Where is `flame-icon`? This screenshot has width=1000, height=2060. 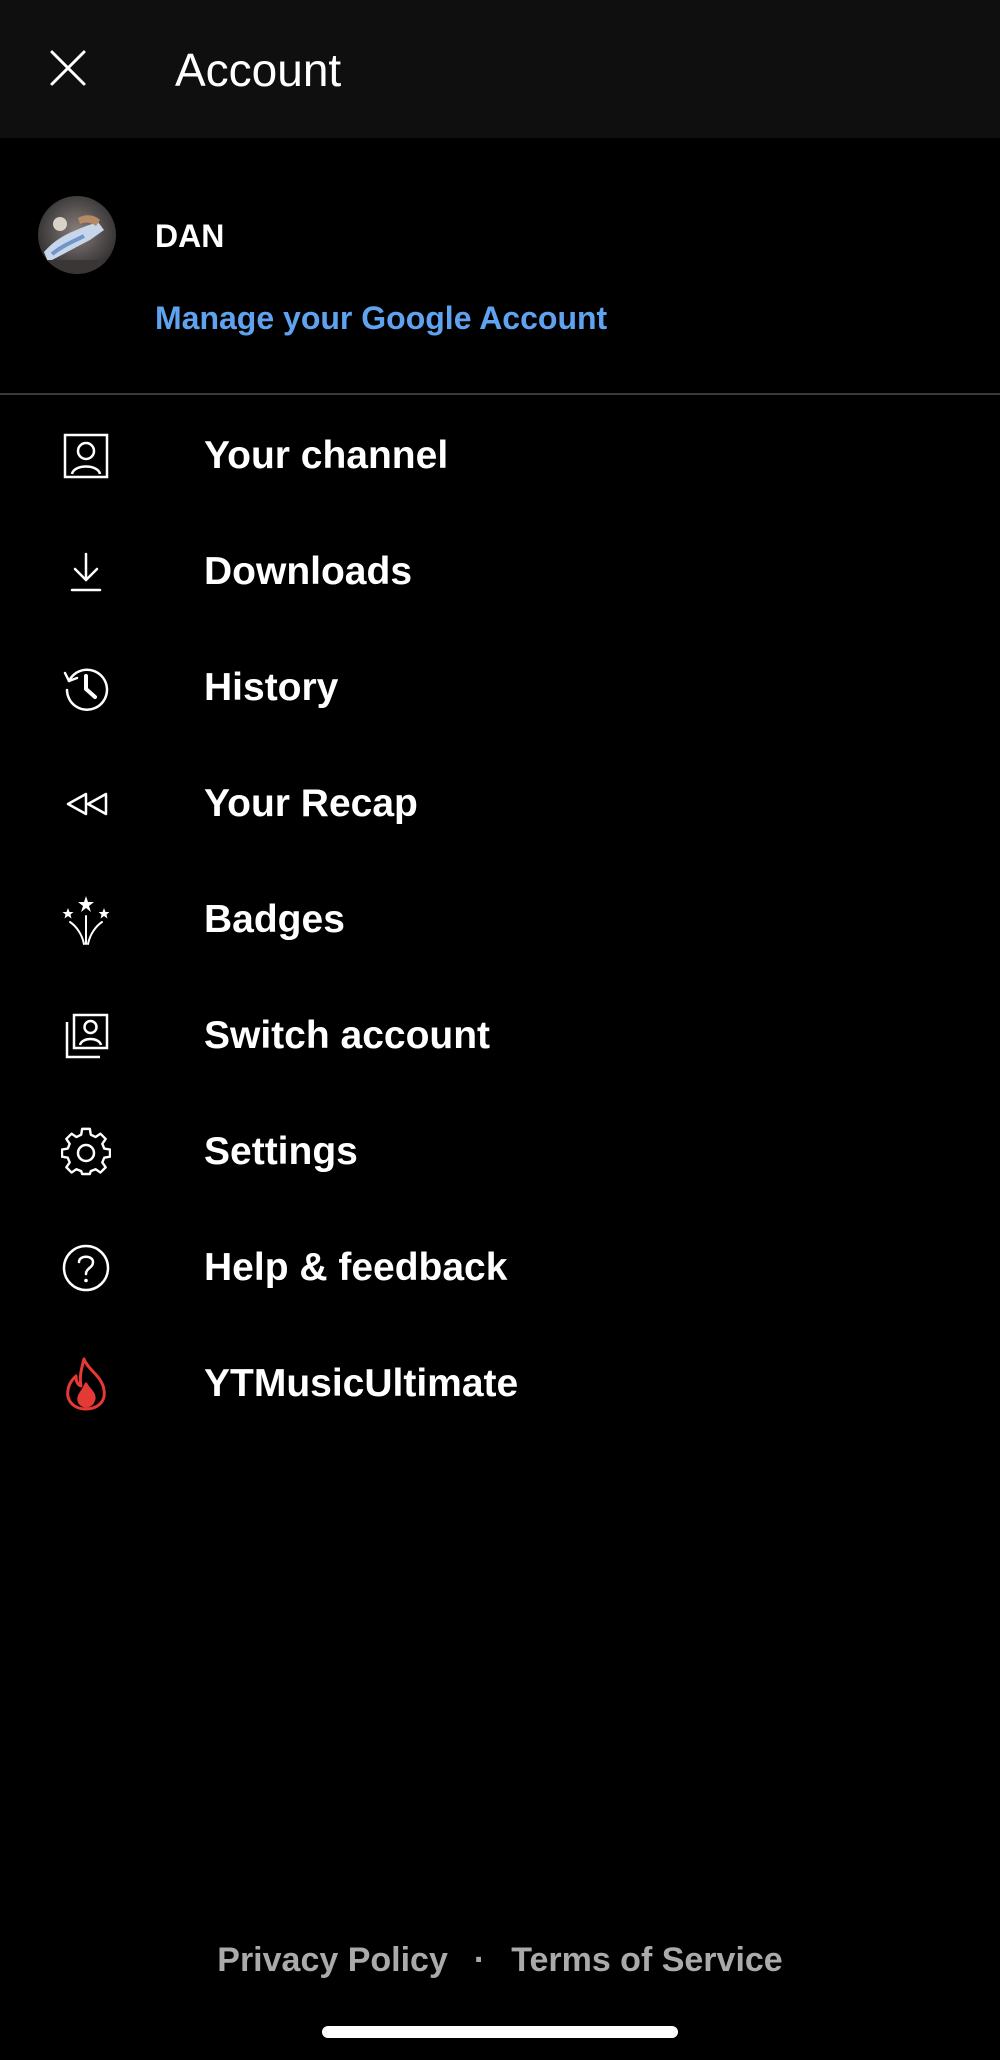 flame-icon is located at coordinates (86, 1384).